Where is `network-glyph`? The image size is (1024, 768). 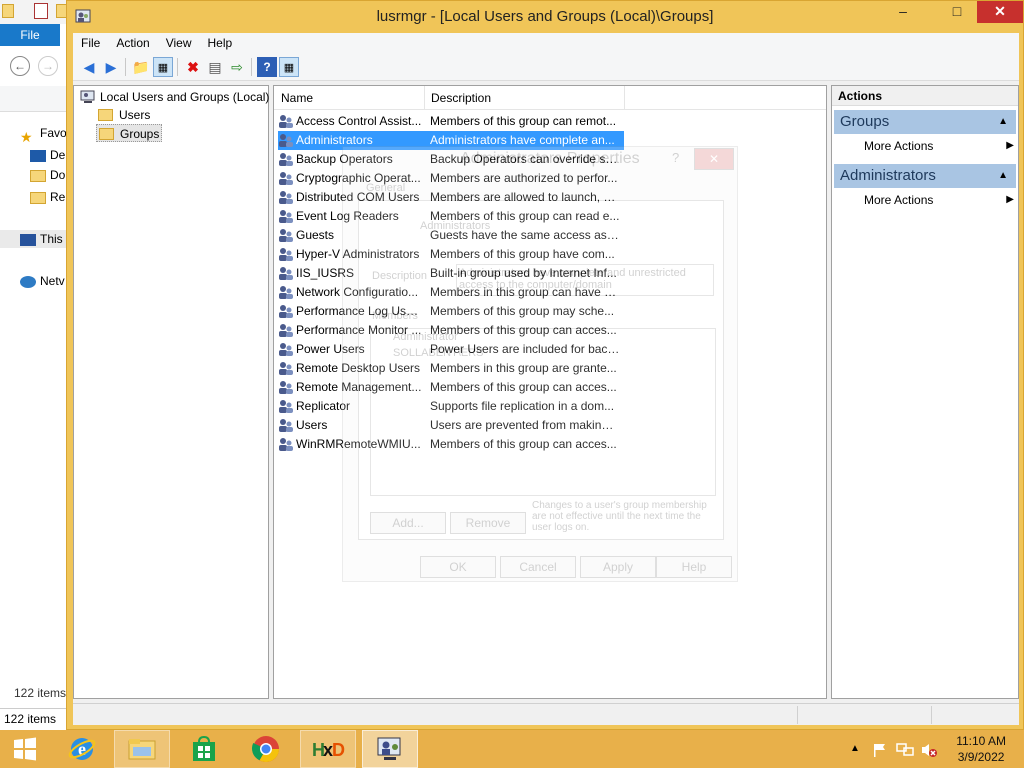 network-glyph is located at coordinates (905, 749).